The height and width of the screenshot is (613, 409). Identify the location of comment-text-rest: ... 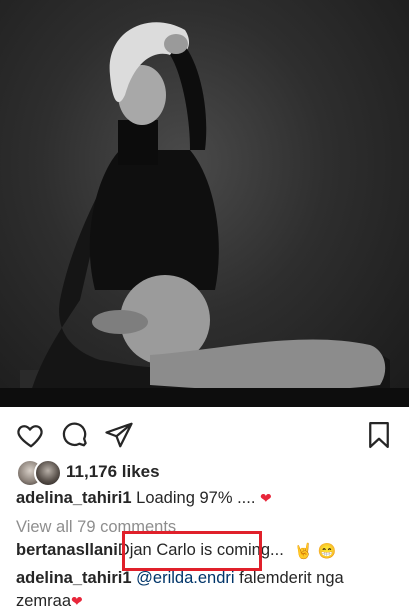
(279, 550).